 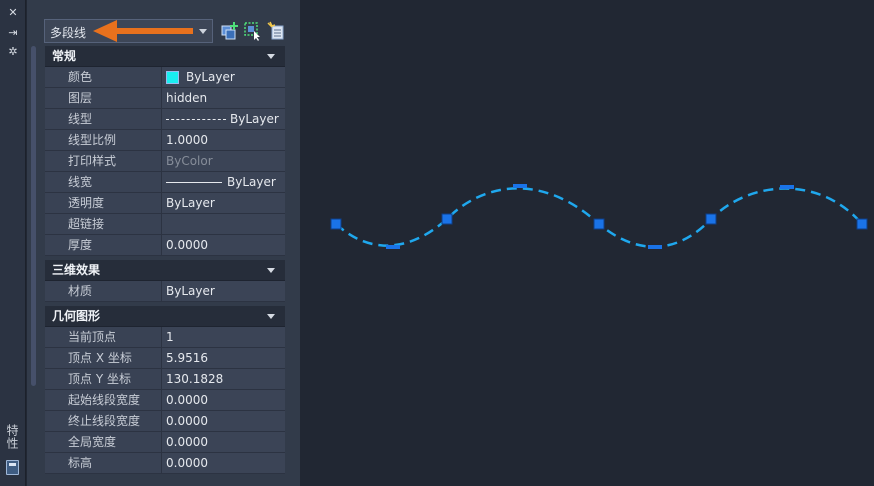 What do you see at coordinates (165, 316) in the screenshot?
I see `category-geometry: 几何图形` at bounding box center [165, 316].